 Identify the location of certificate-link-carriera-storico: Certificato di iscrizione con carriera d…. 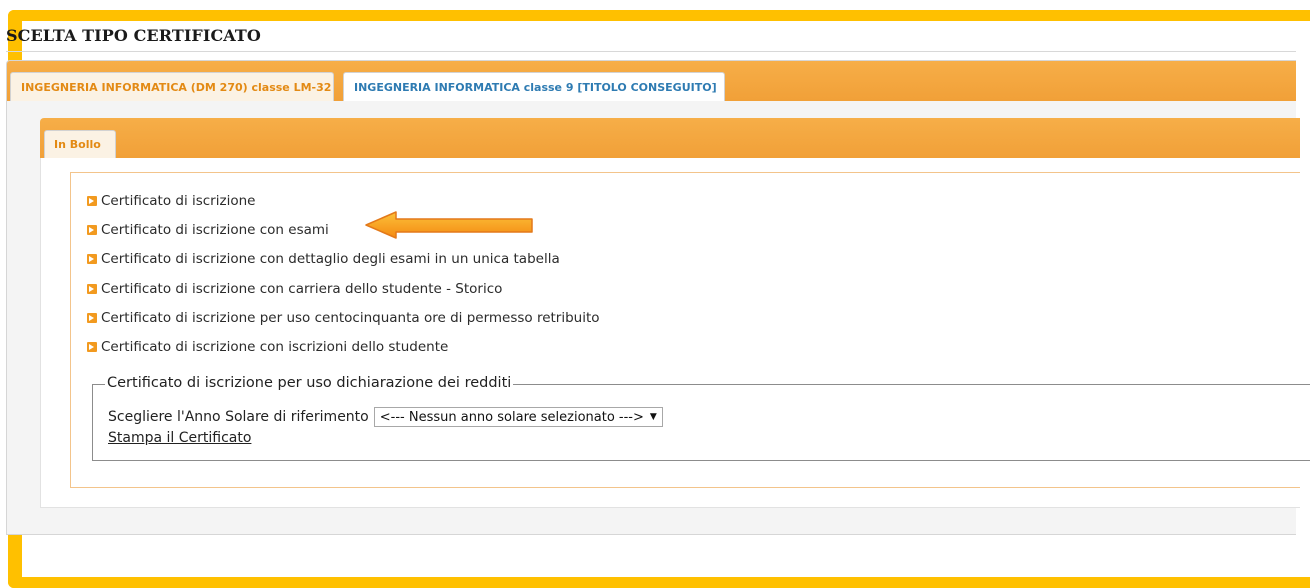
(343, 288).